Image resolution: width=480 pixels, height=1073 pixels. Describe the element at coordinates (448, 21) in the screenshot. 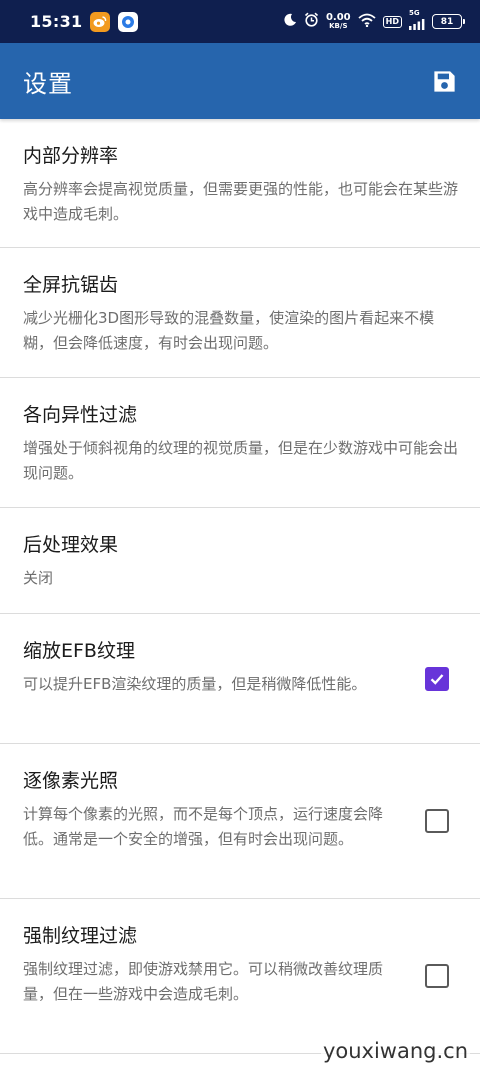

I see `battery-indicator: 81` at that location.